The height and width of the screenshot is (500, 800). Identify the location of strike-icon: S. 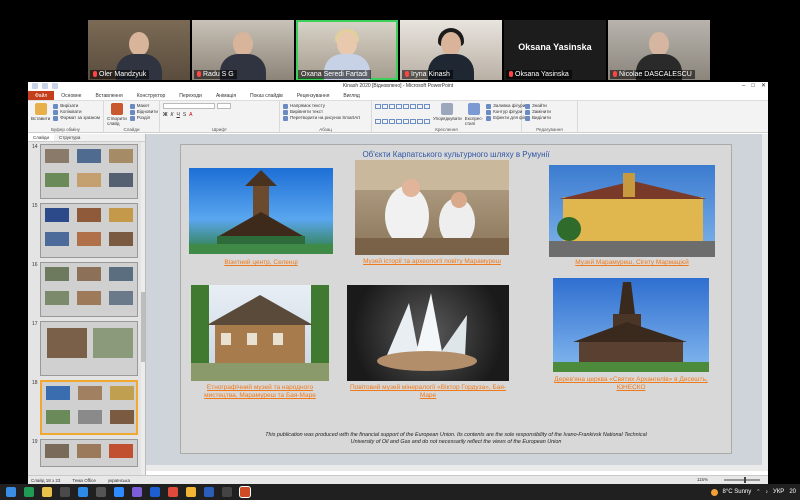
(184, 115).